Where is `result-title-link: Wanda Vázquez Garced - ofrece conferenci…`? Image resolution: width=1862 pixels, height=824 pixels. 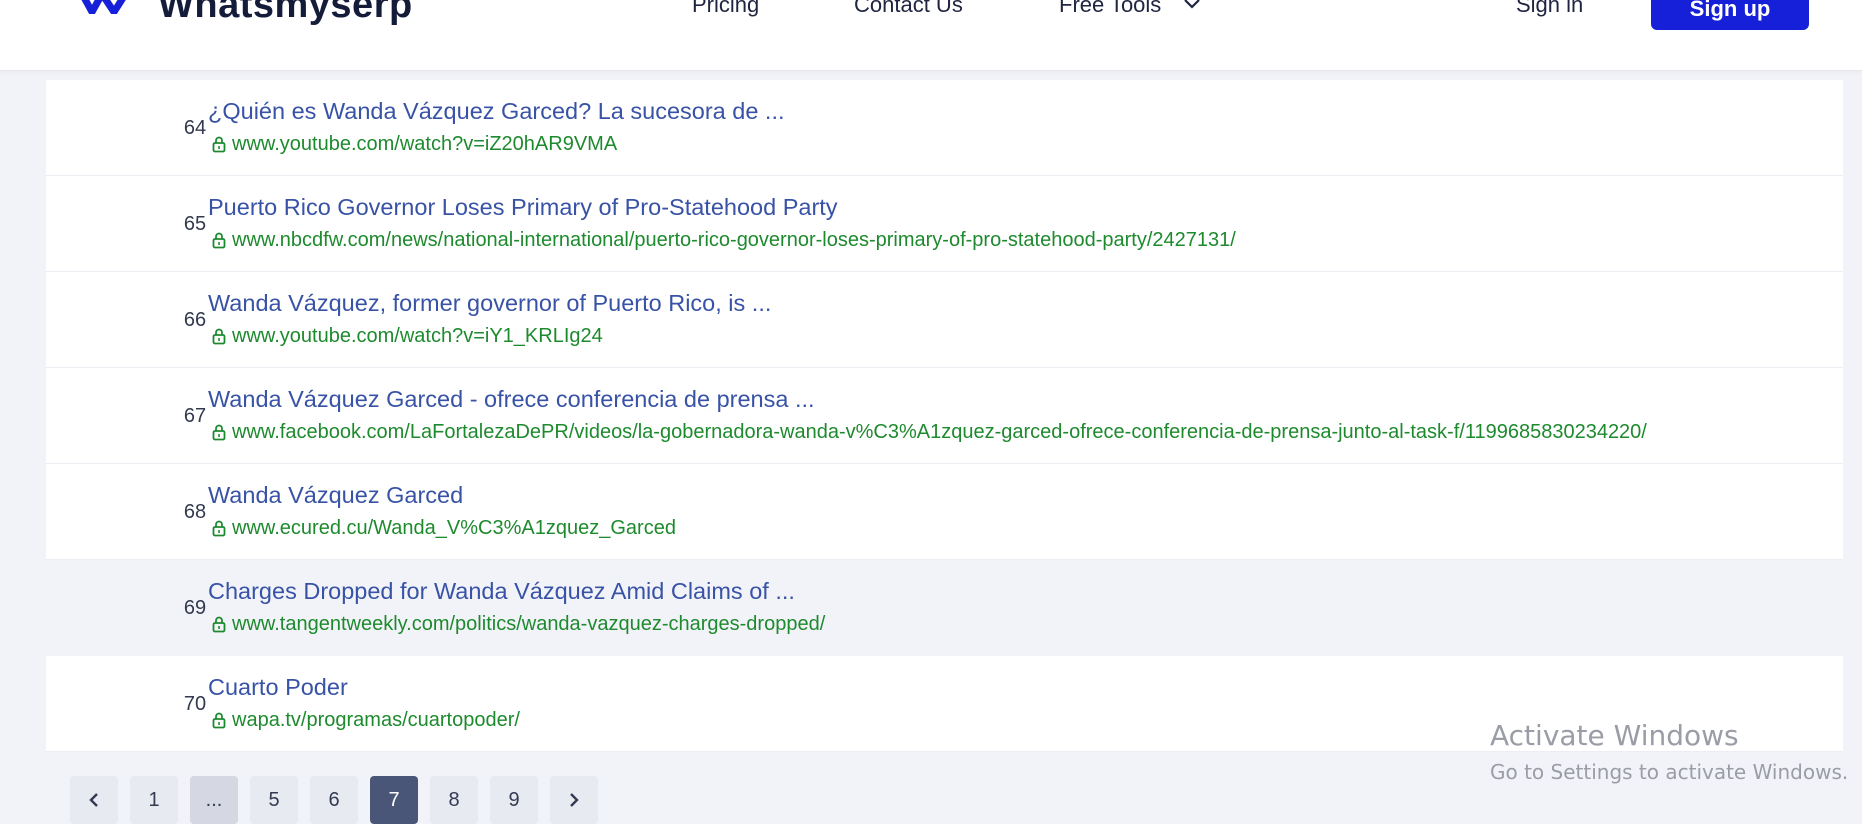
result-title-link: Wanda Vázquez Garced - ofrece conferenci… is located at coordinates (511, 399).